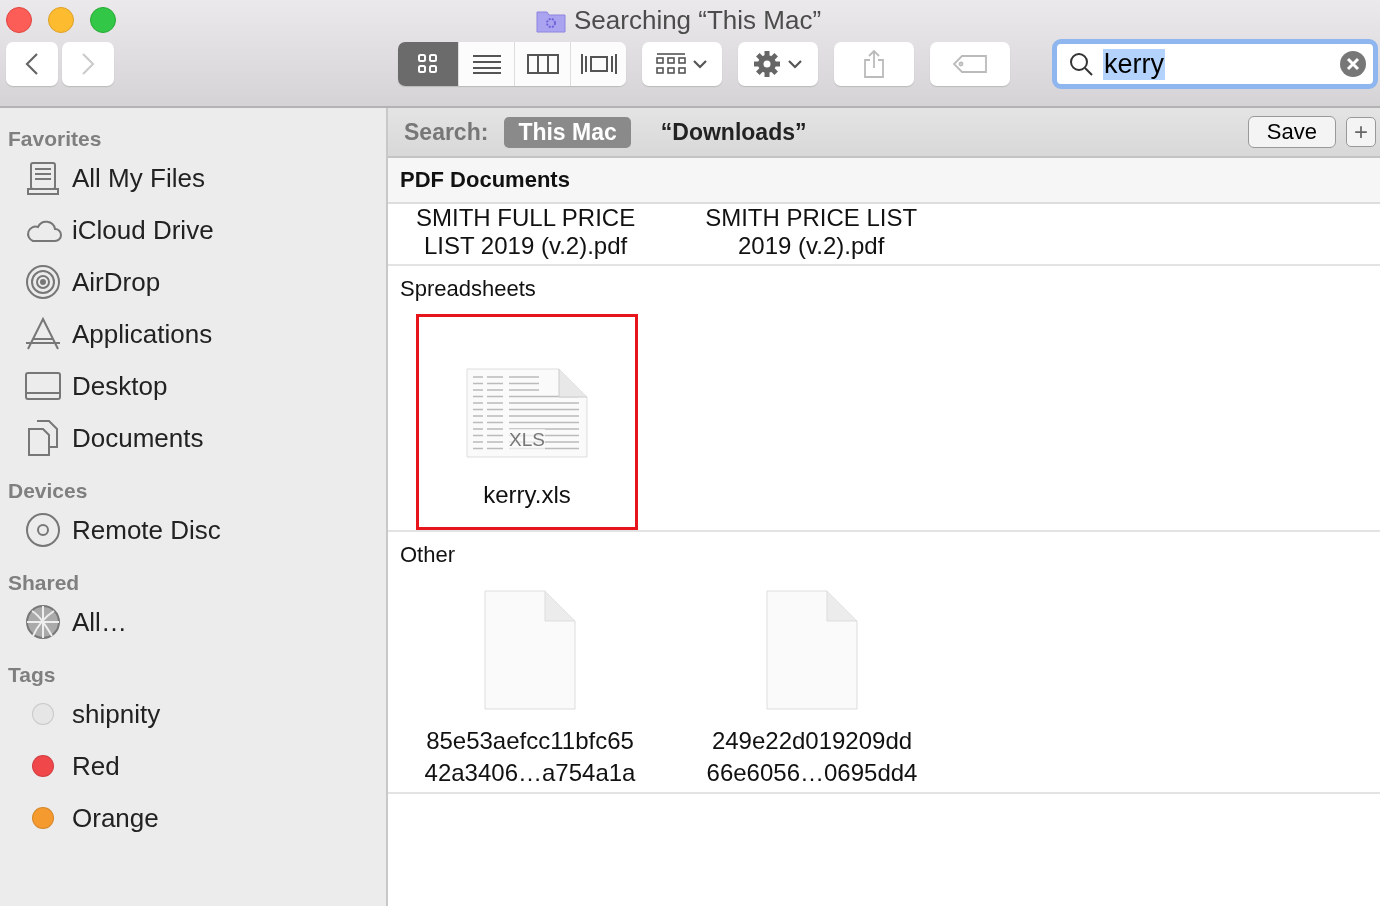  What do you see at coordinates (733, 132) in the screenshot?
I see `scope-button: “Downloads”` at bounding box center [733, 132].